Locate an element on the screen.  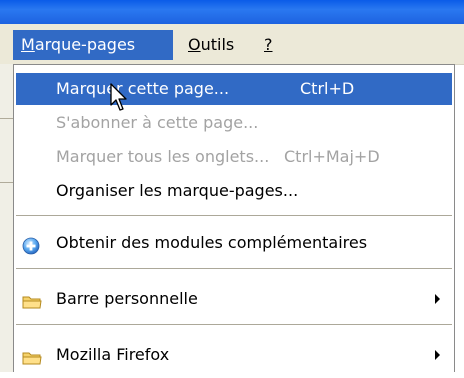
menu-item-shortcut: Ctrl+D is located at coordinates (327, 88).